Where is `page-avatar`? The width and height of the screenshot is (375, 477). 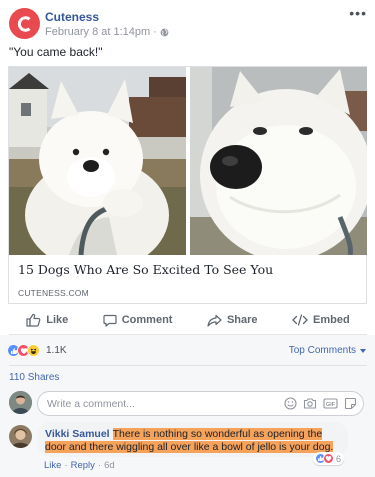 page-avatar is located at coordinates (24, 23).